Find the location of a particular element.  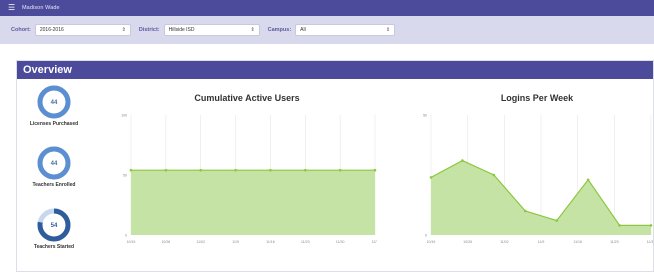

donut-teachers-enrolled: 44 Teachers Enrolled is located at coordinates (54, 167).